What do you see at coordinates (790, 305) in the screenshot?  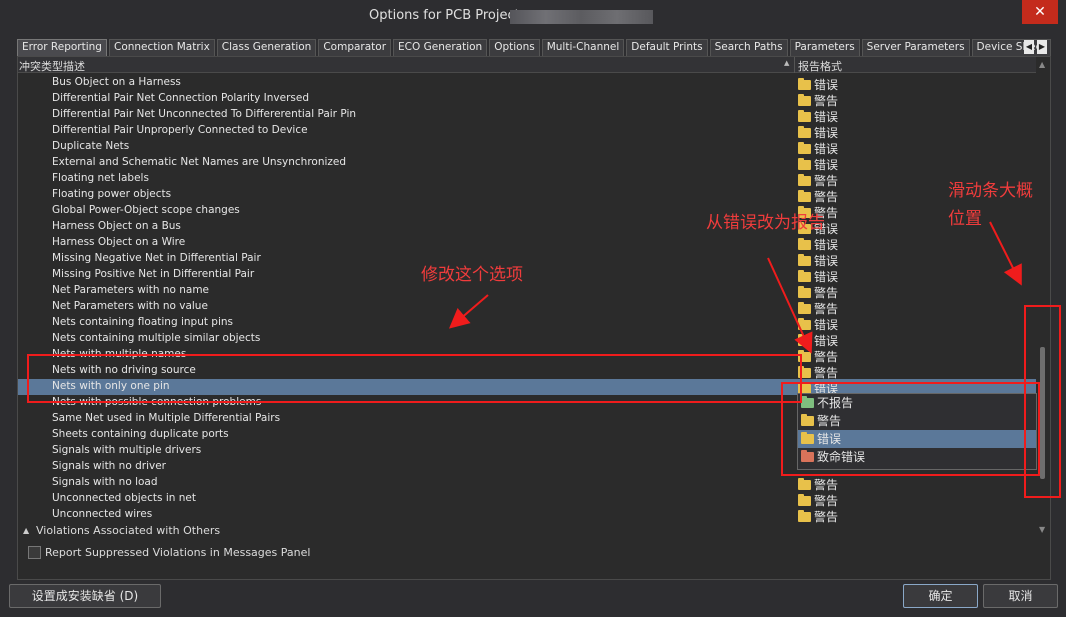 I see `arrow-to-dropdown` at bounding box center [790, 305].